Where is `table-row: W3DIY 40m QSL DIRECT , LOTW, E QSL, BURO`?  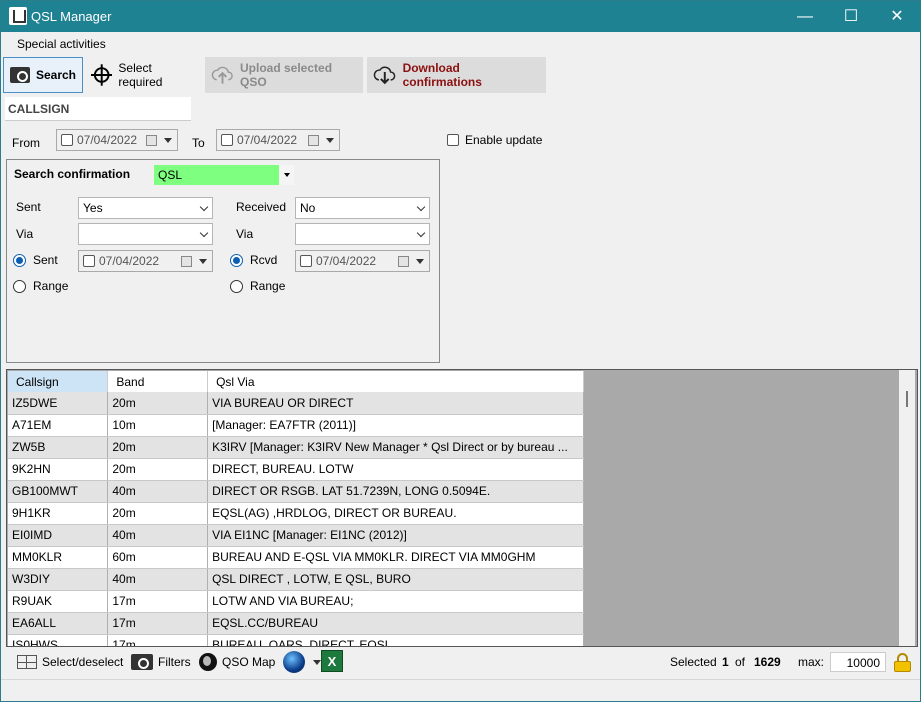 table-row: W3DIY 40m QSL DIRECT , LOTW, E QSL, BURO is located at coordinates (296, 579).